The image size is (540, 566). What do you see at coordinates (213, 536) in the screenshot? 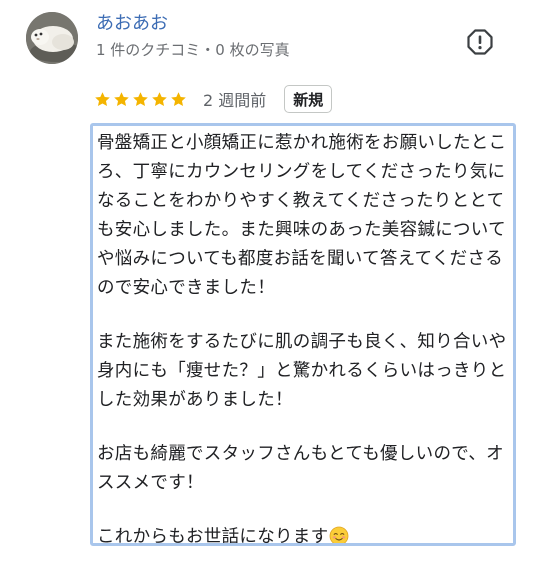
I see `closing-text: これからもお世話になります` at bounding box center [213, 536].